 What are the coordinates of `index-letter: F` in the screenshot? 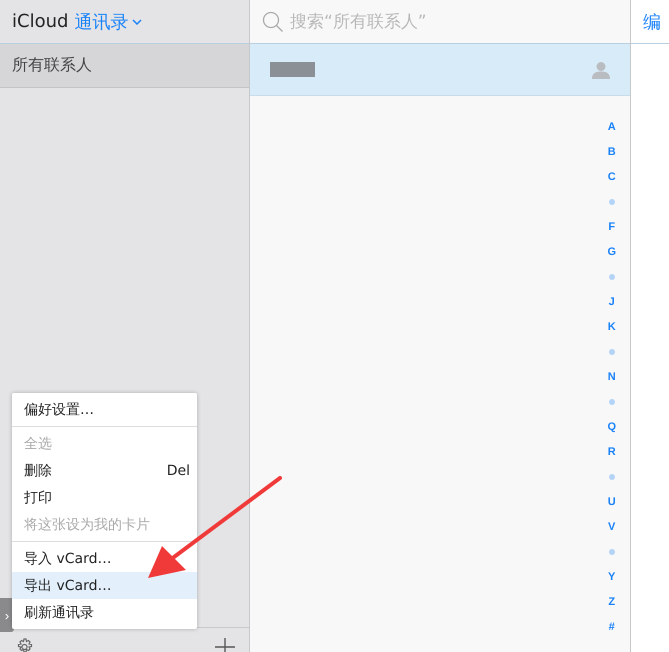 It's located at (612, 226).